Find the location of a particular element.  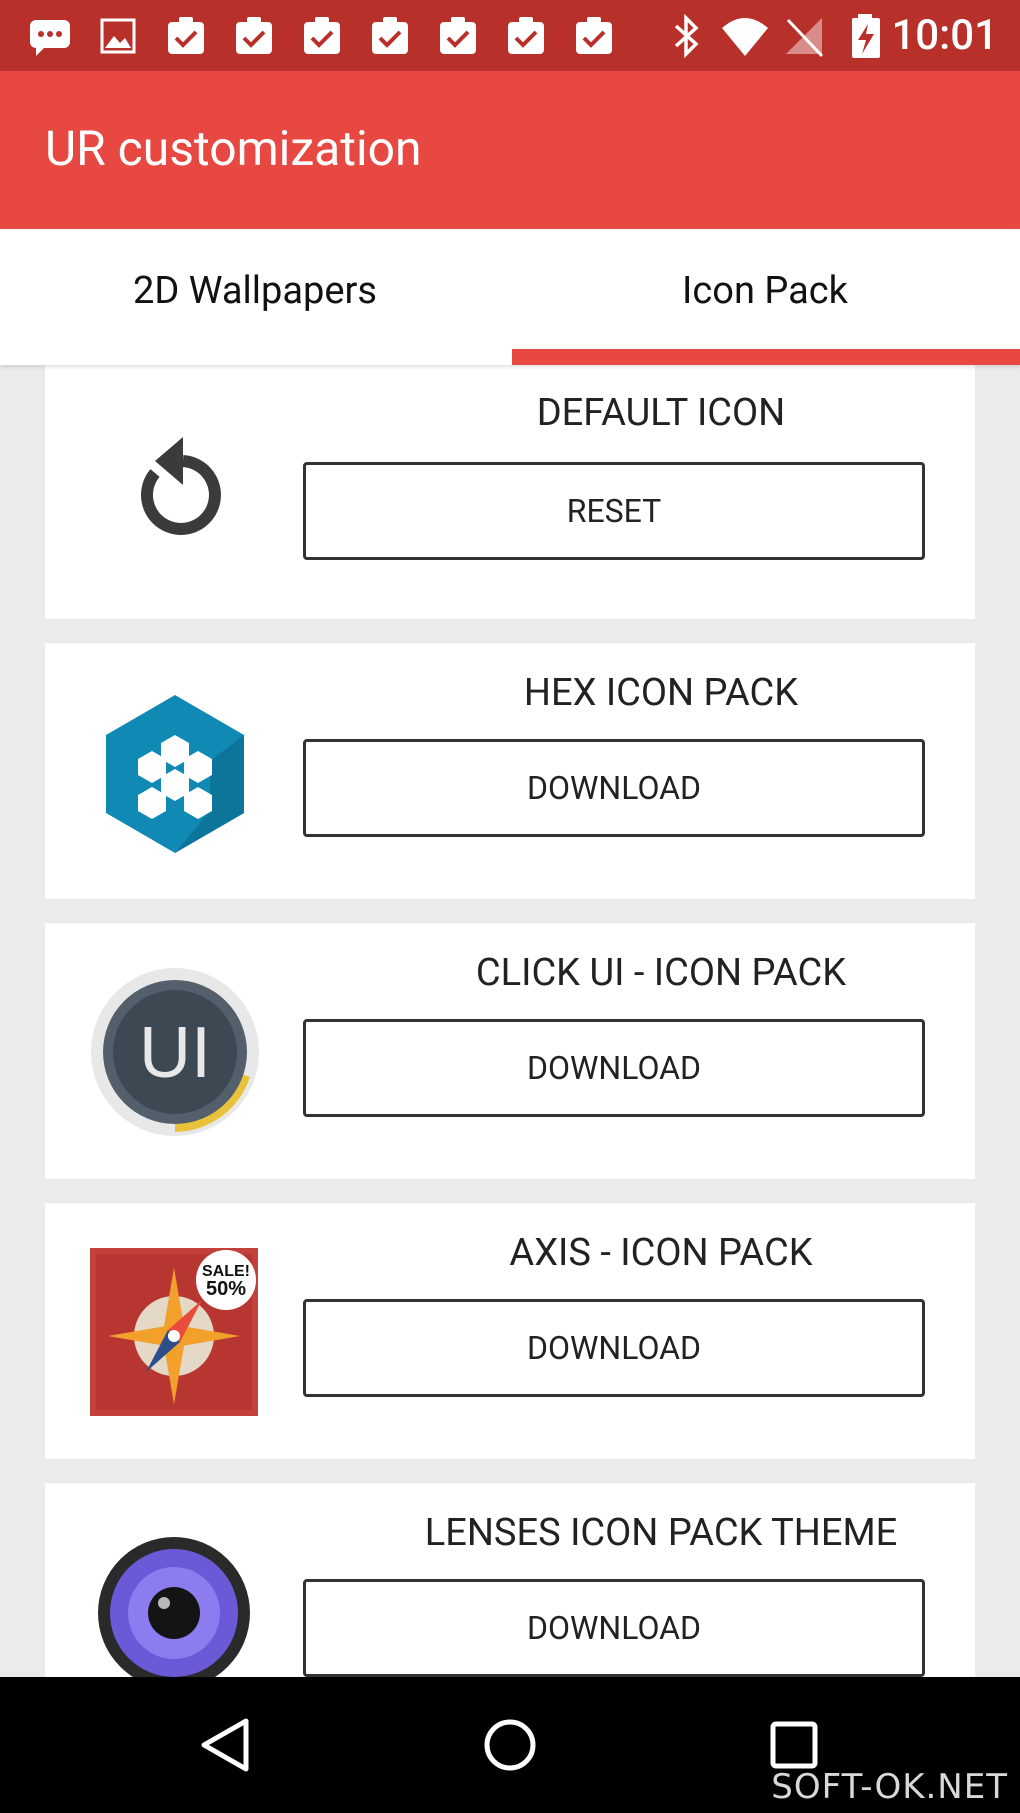

battery-charging-icon is located at coordinates (866, 36).